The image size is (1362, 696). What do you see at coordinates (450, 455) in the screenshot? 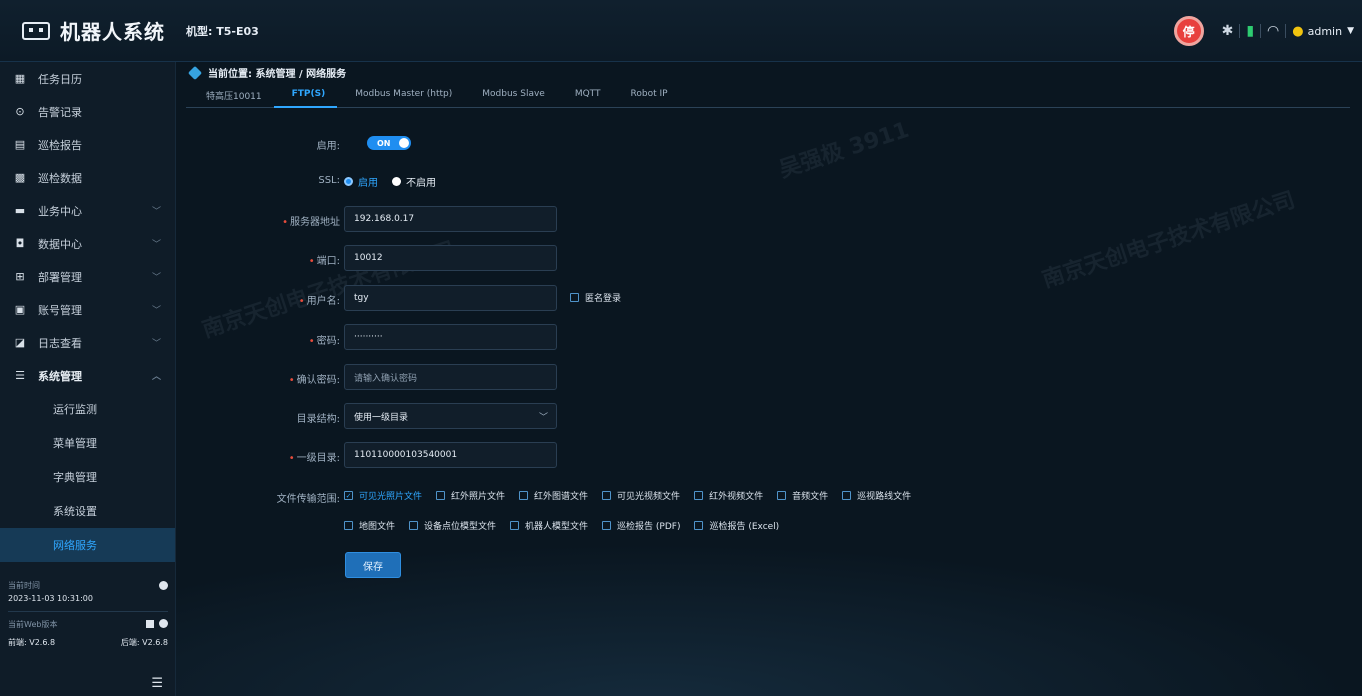
I see `first-dir-input: 110110000103540001` at bounding box center [450, 455].